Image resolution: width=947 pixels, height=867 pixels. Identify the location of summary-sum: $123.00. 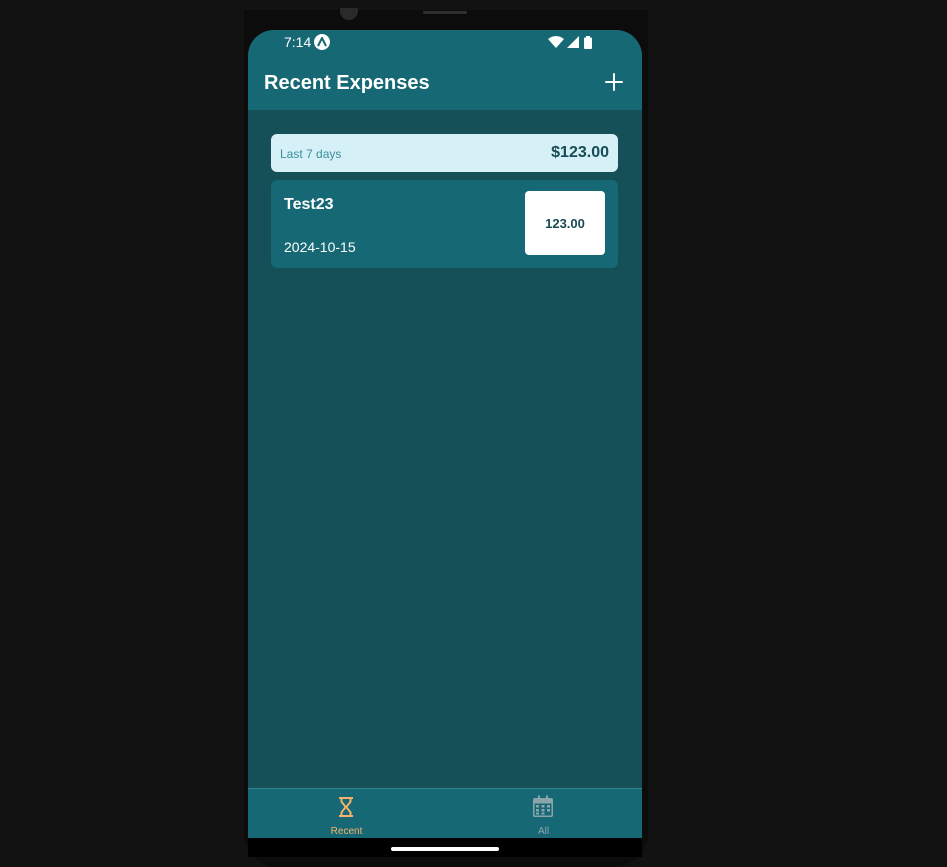
(580, 152).